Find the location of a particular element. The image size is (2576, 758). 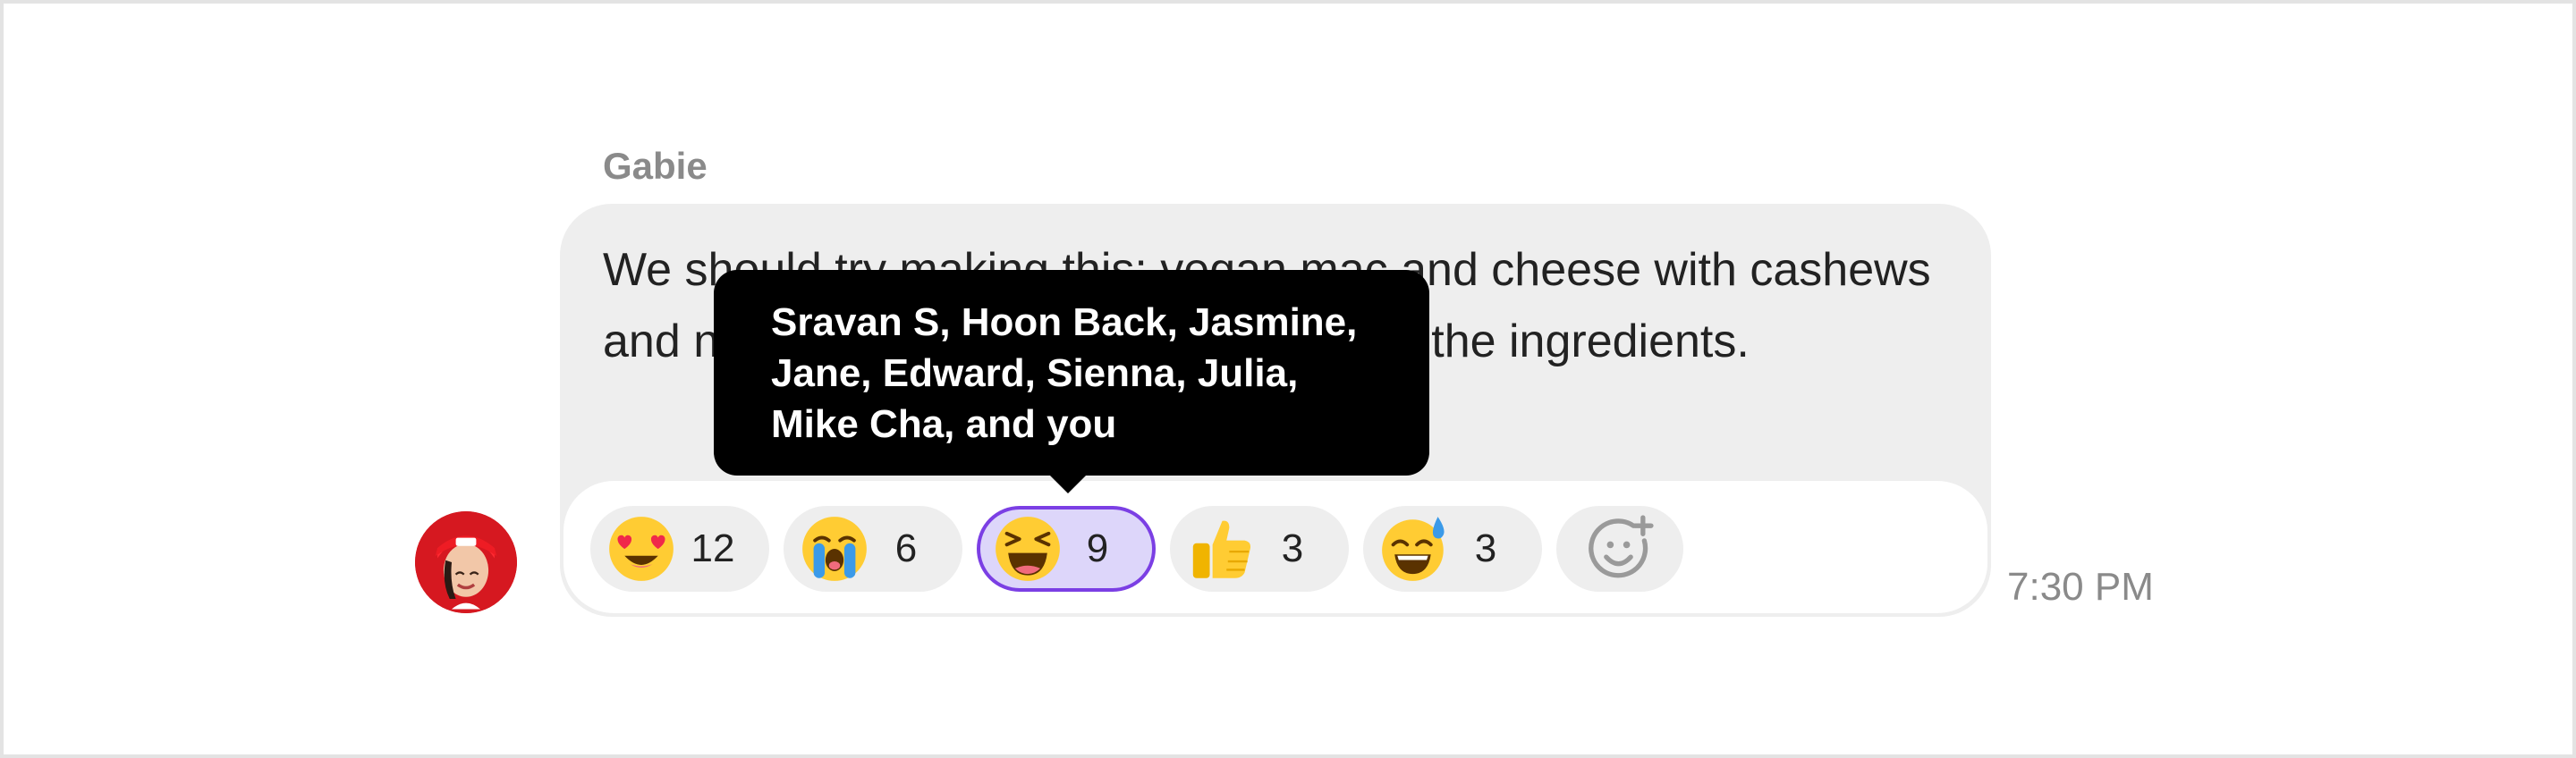

add-reaction-button is located at coordinates (1619, 549).